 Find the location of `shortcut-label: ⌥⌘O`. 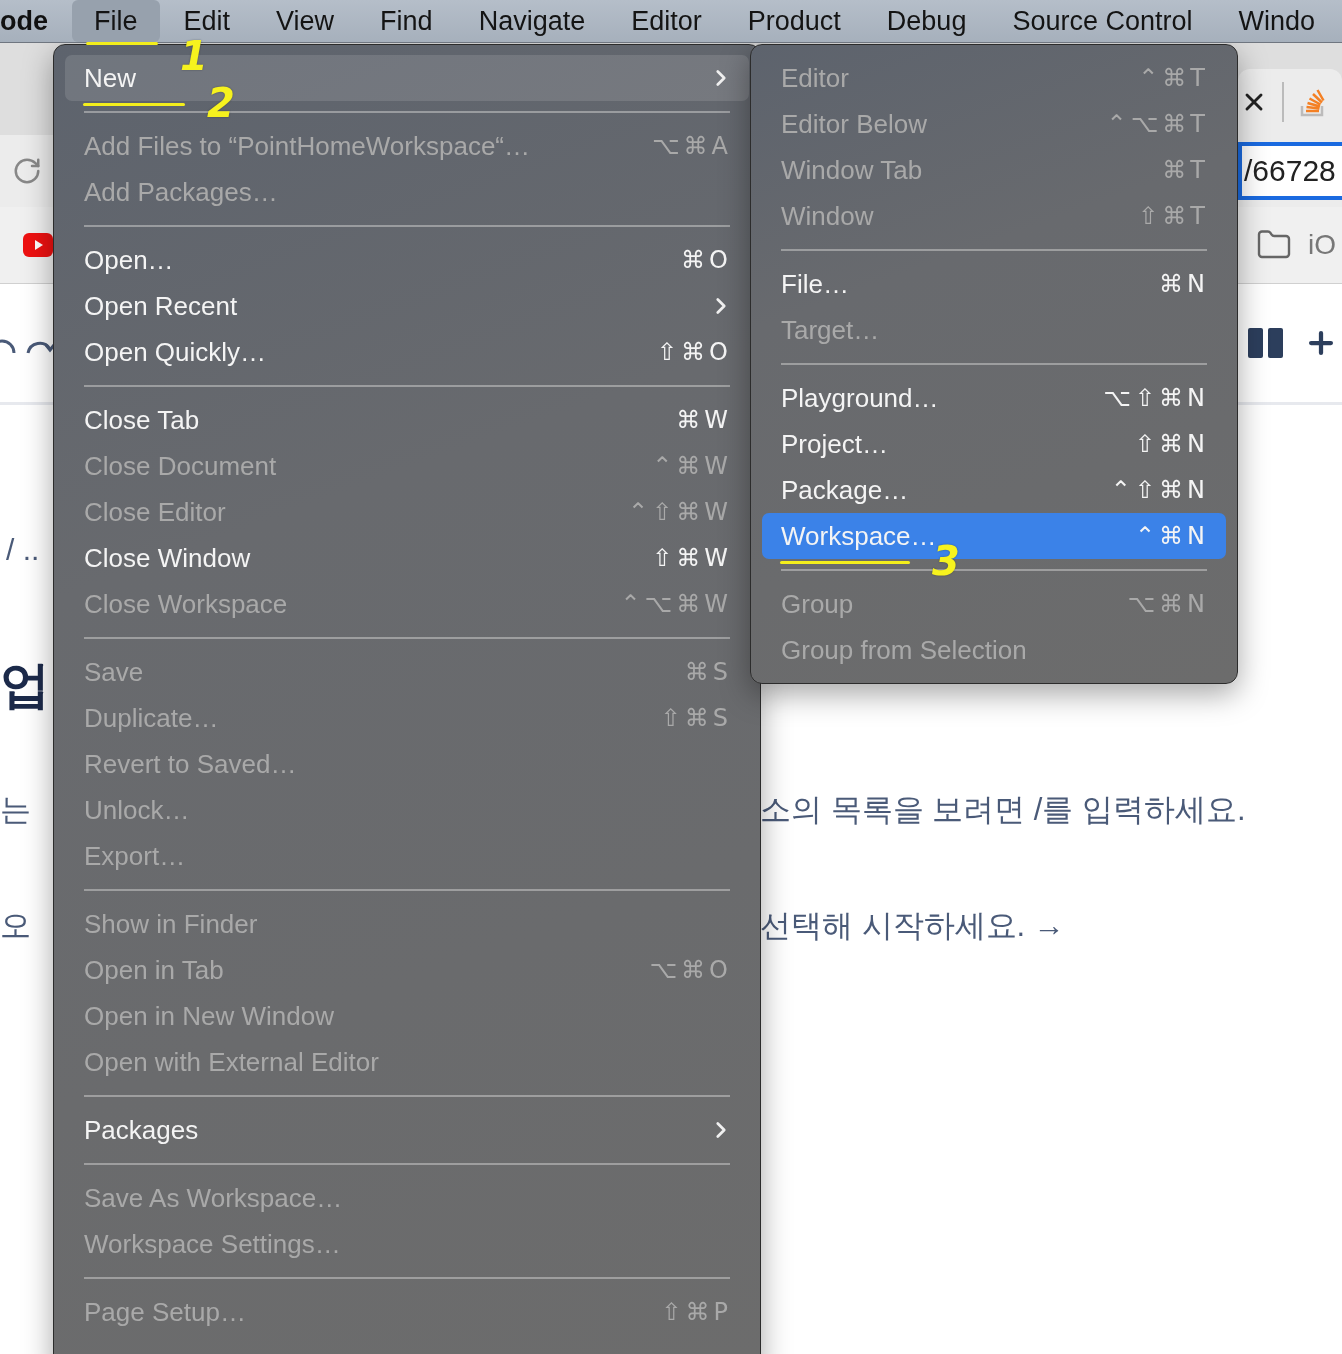

shortcut-label: ⌥⌘O is located at coordinates (690, 970).